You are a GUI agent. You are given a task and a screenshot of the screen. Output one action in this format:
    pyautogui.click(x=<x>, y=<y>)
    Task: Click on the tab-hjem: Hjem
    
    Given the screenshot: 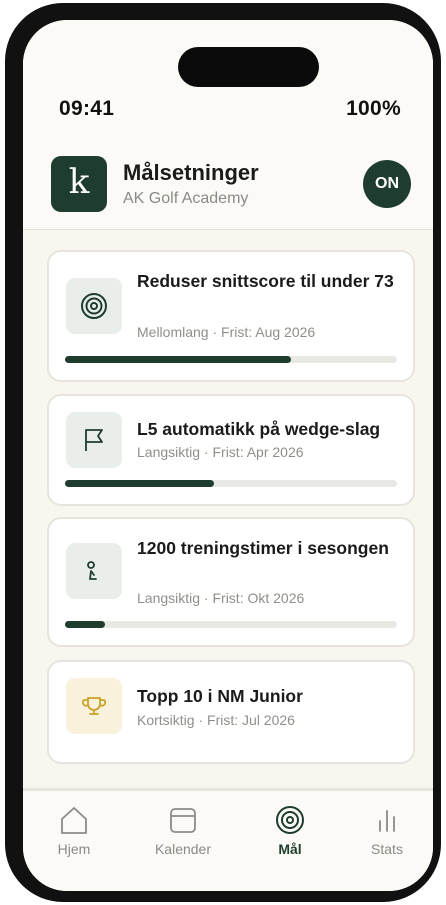 What is the action you would take?
    pyautogui.click(x=74, y=831)
    